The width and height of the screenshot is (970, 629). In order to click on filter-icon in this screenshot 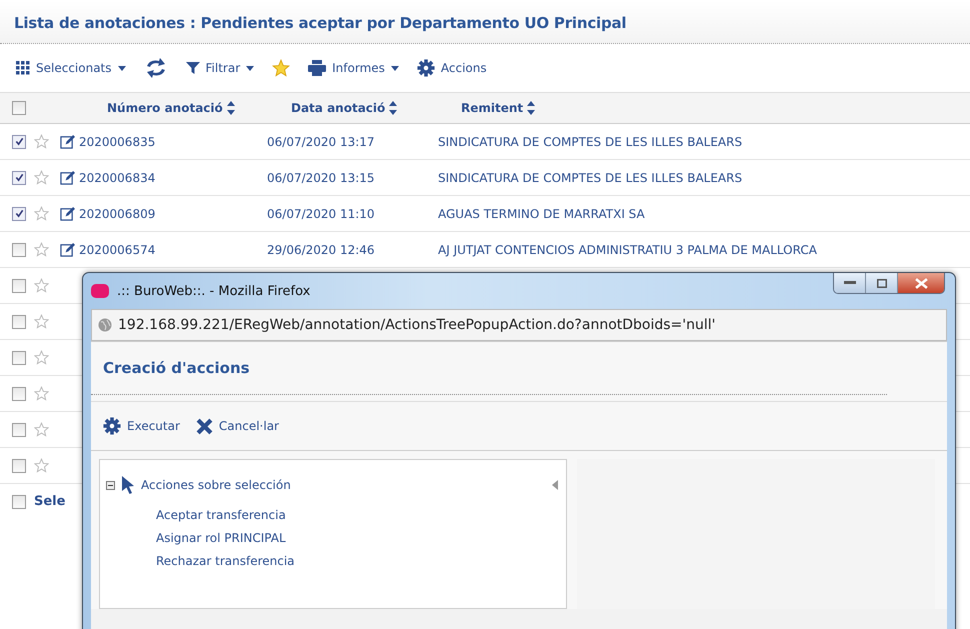, I will do `click(193, 68)`.